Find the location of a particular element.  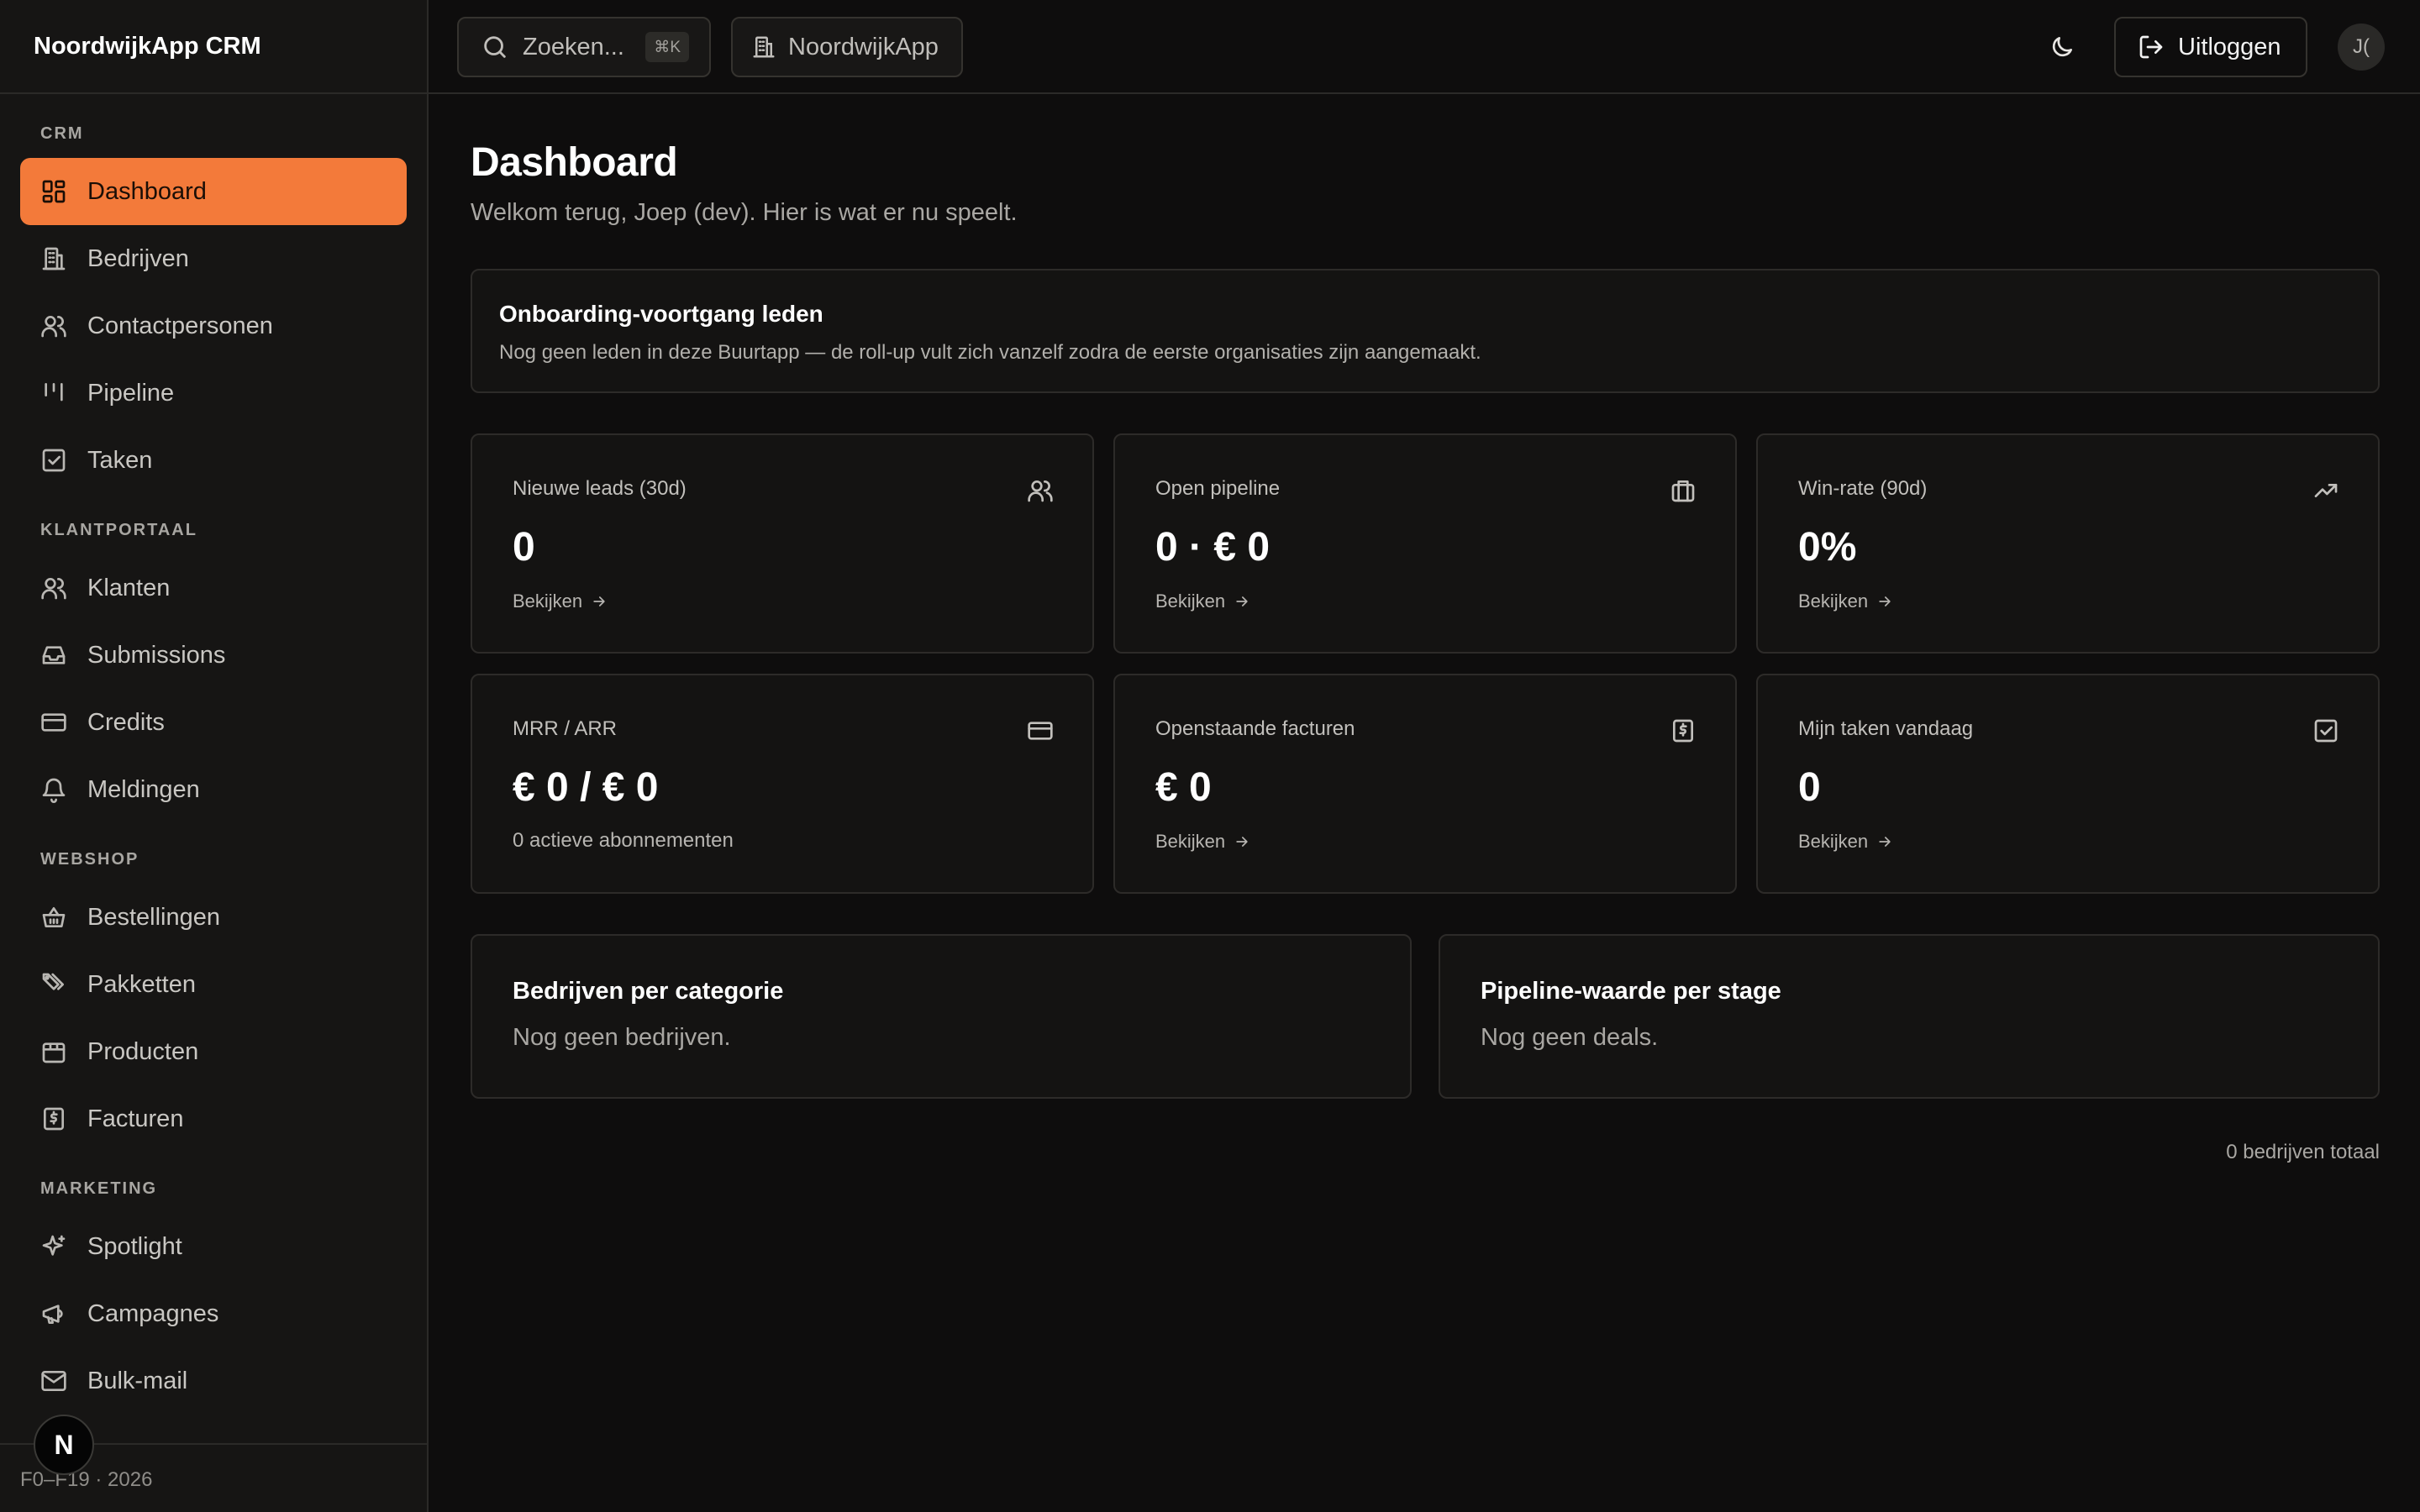

search-icon is located at coordinates (495, 47).